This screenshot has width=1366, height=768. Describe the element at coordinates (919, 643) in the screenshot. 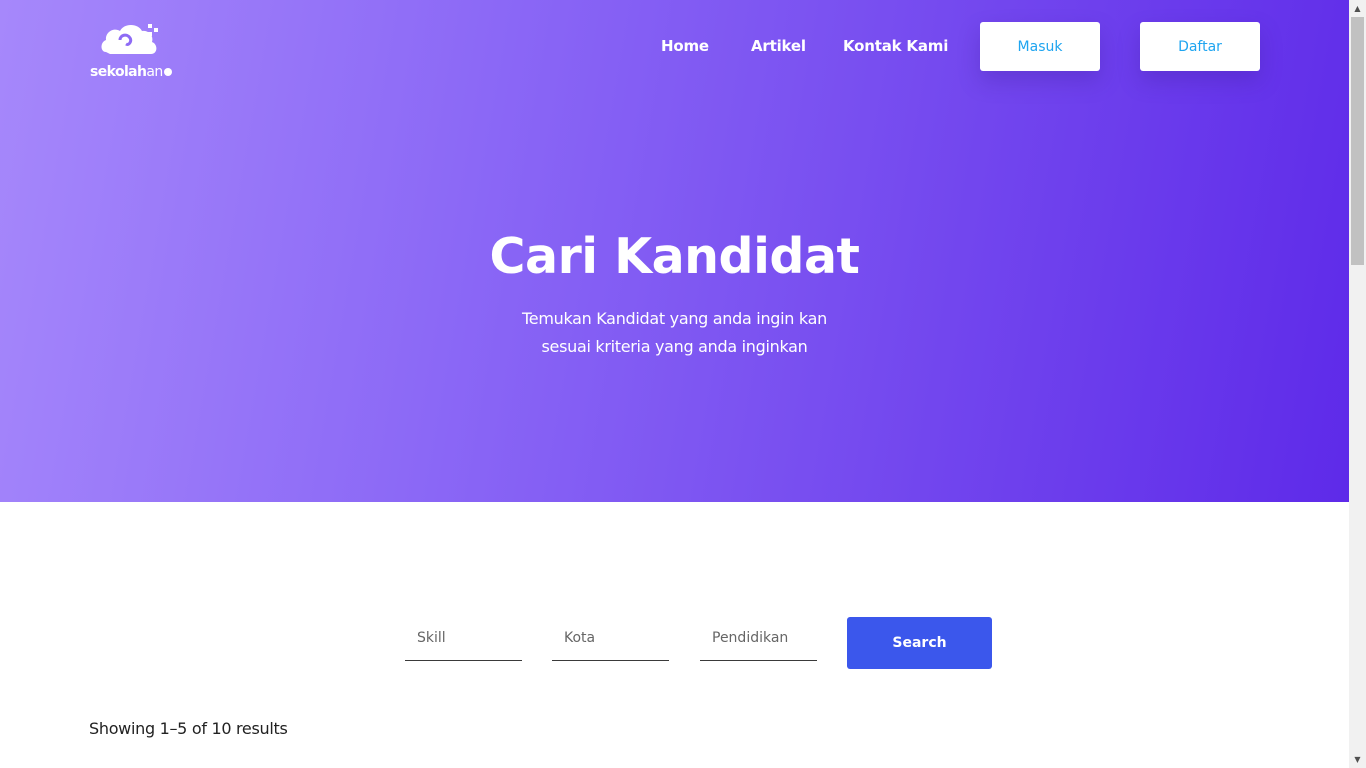

I see `search-button: Search` at that location.